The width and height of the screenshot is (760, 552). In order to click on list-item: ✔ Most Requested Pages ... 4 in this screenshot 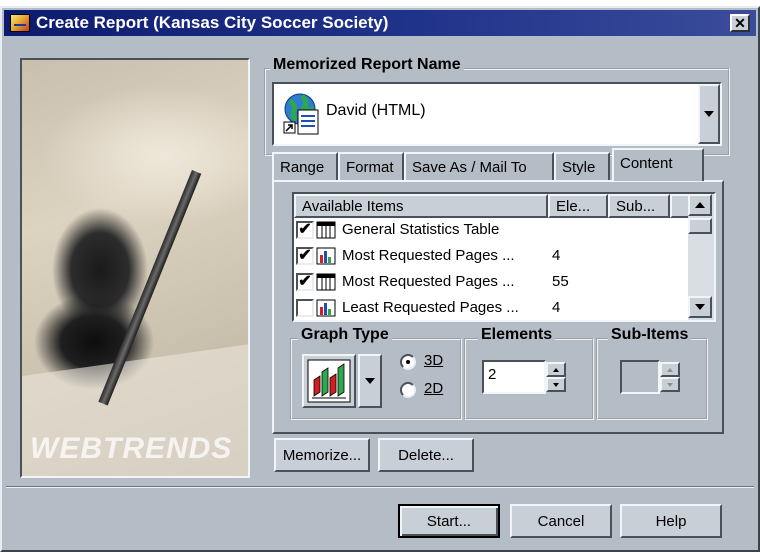, I will do `click(492, 257)`.